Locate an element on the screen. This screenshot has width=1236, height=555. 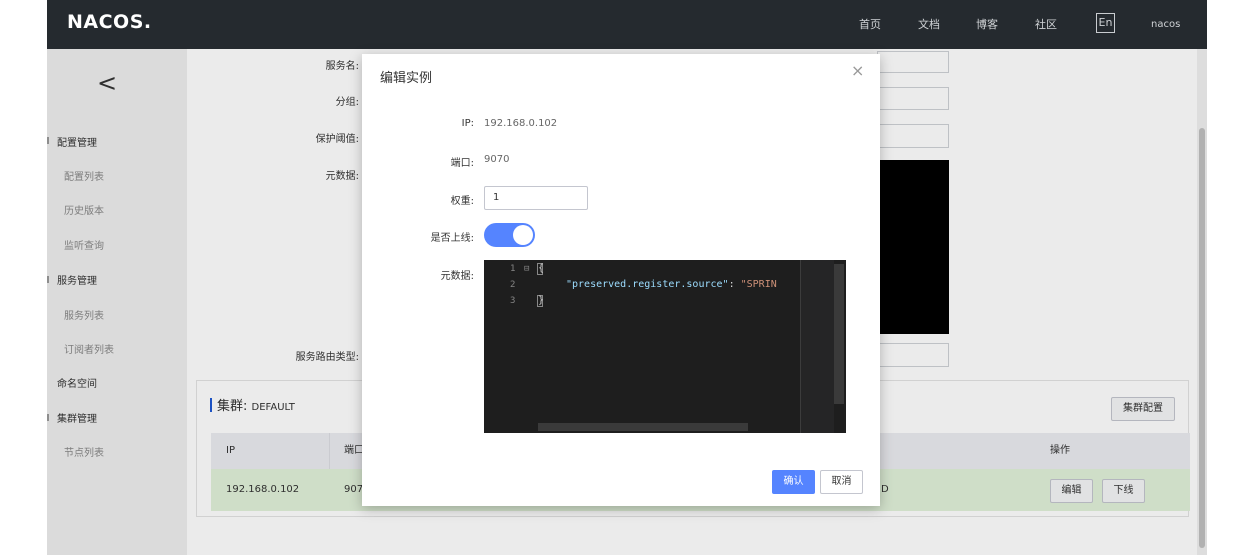
editor-vertical-scrollbar is located at coordinates (839, 334).